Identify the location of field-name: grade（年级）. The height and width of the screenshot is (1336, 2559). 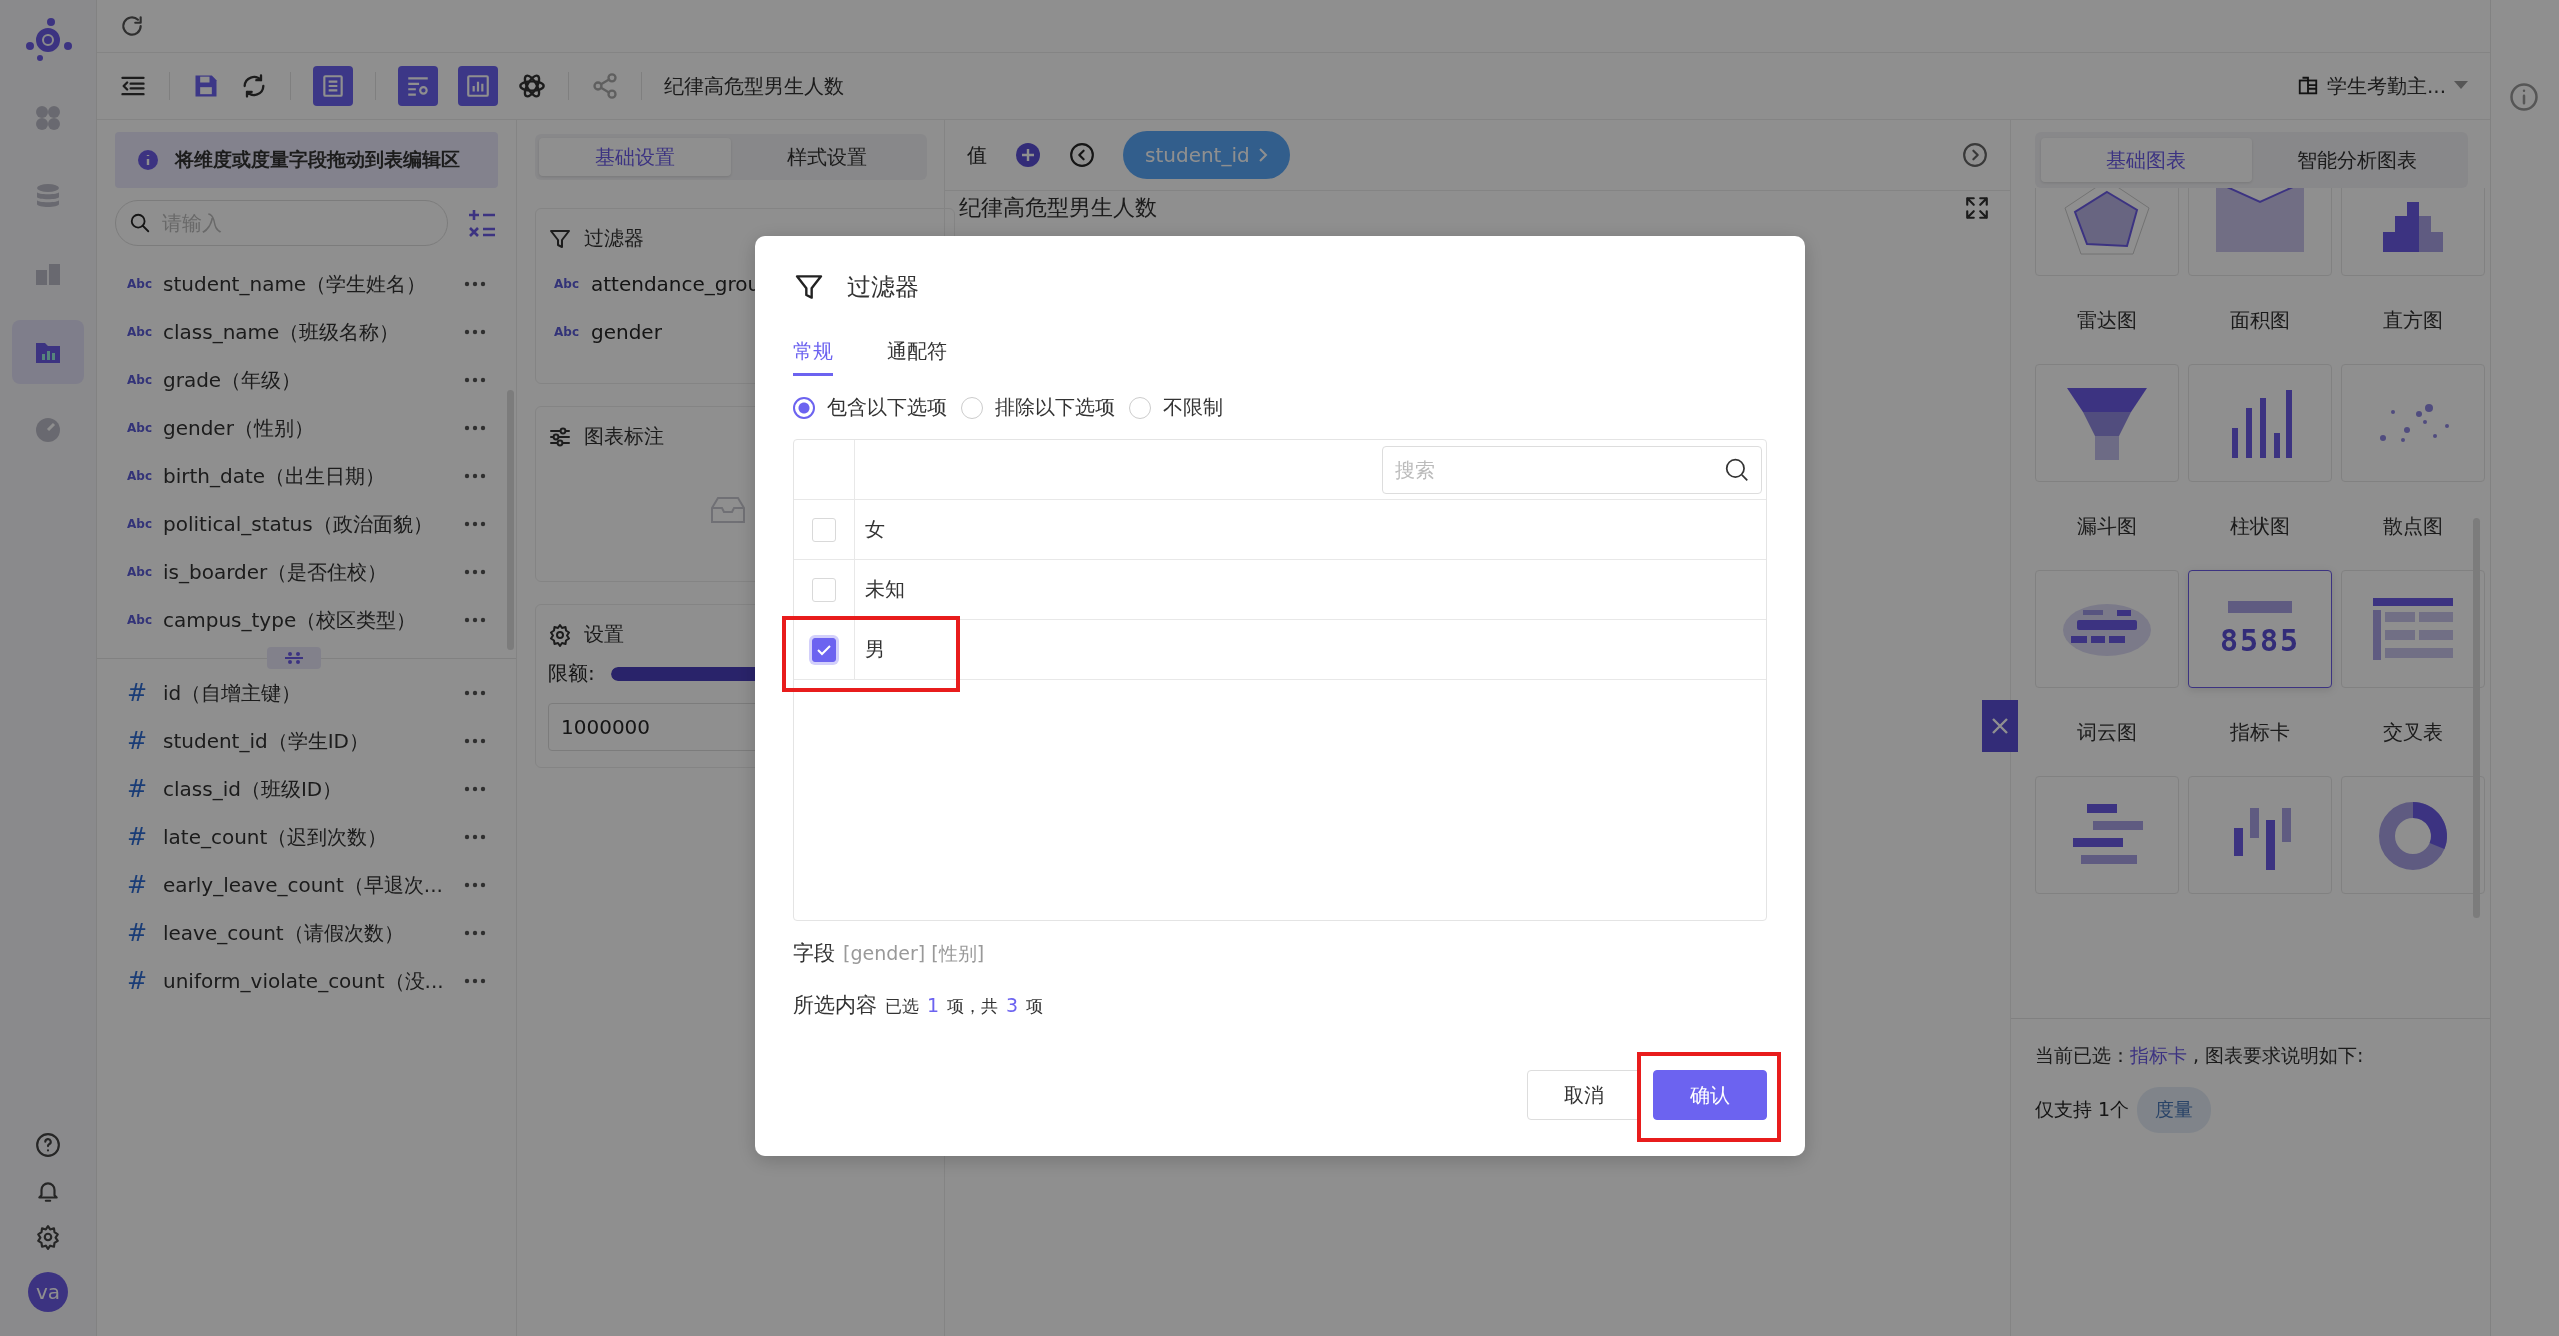
(233, 380).